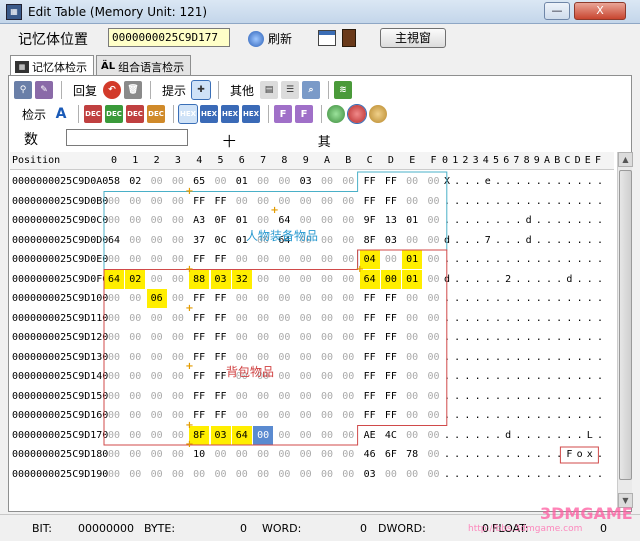  What do you see at coordinates (508, 279) in the screenshot?
I see `ascii-cell: 2` at bounding box center [508, 279].